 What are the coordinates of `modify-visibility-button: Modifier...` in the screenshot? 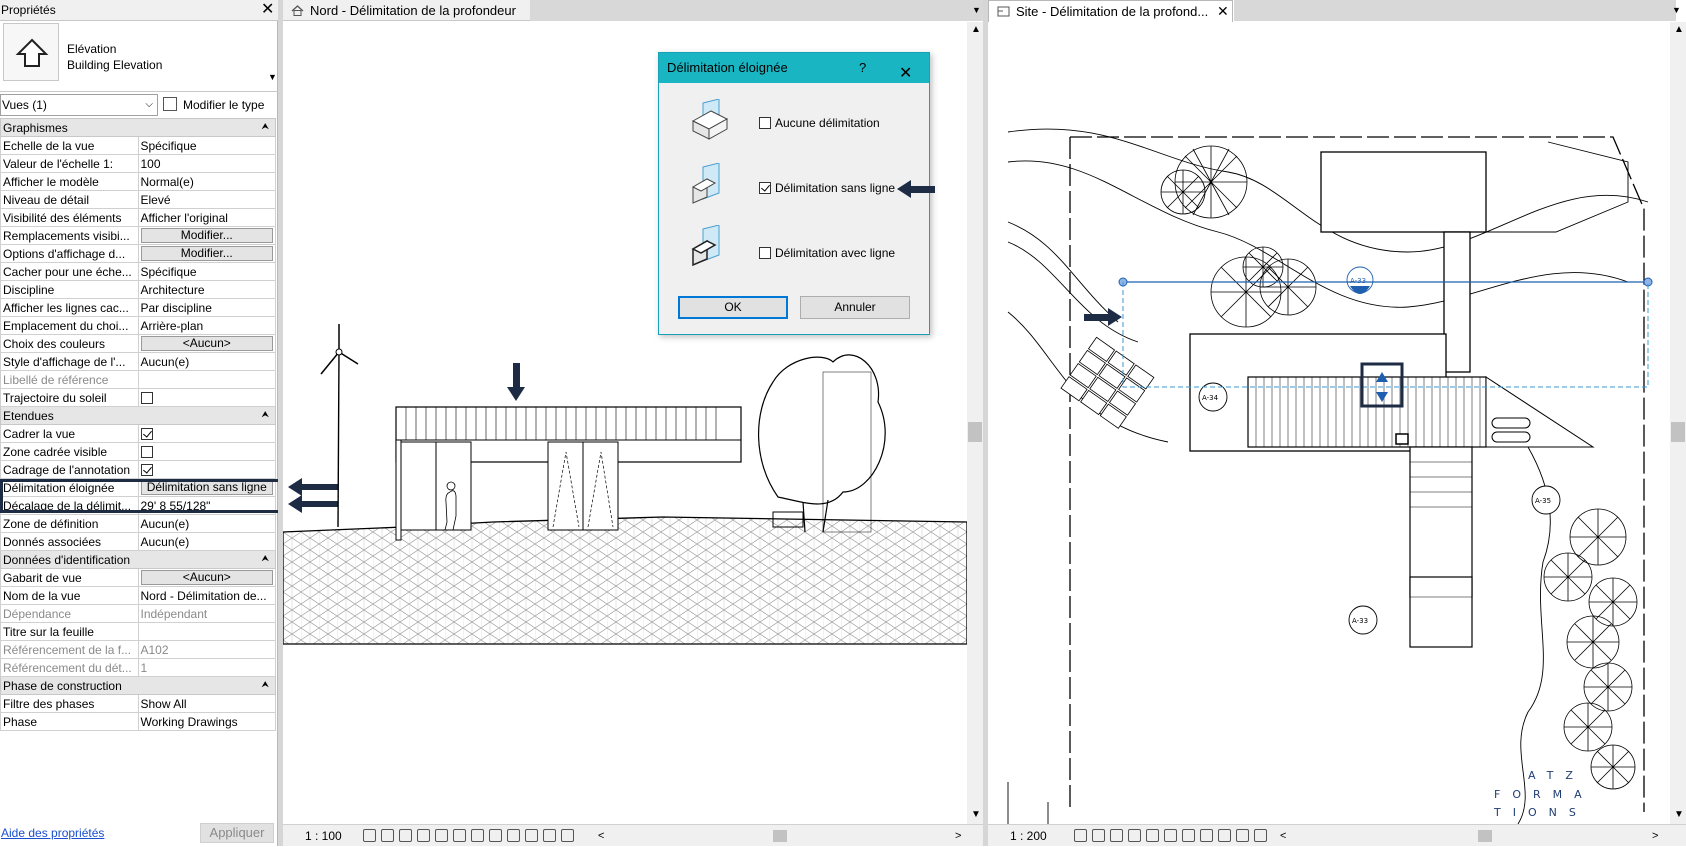 It's located at (206, 235).